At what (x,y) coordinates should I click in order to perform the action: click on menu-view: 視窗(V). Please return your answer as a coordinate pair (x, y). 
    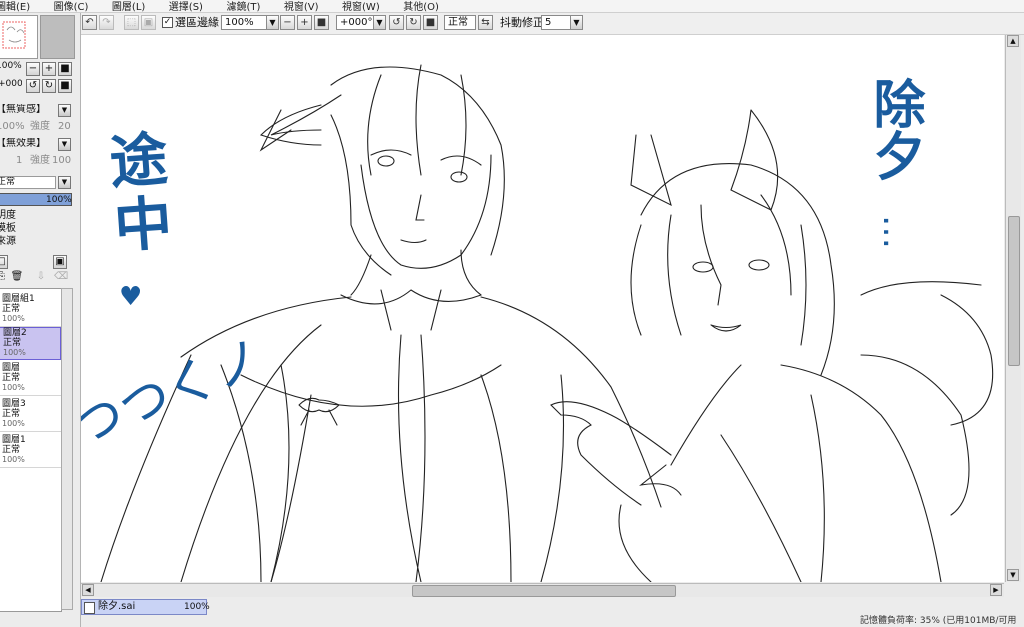
    Looking at the image, I should click on (301, 7).